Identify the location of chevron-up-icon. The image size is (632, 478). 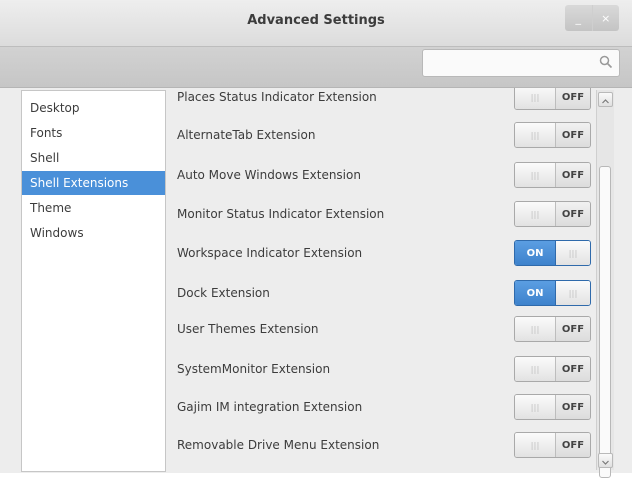
(605, 101).